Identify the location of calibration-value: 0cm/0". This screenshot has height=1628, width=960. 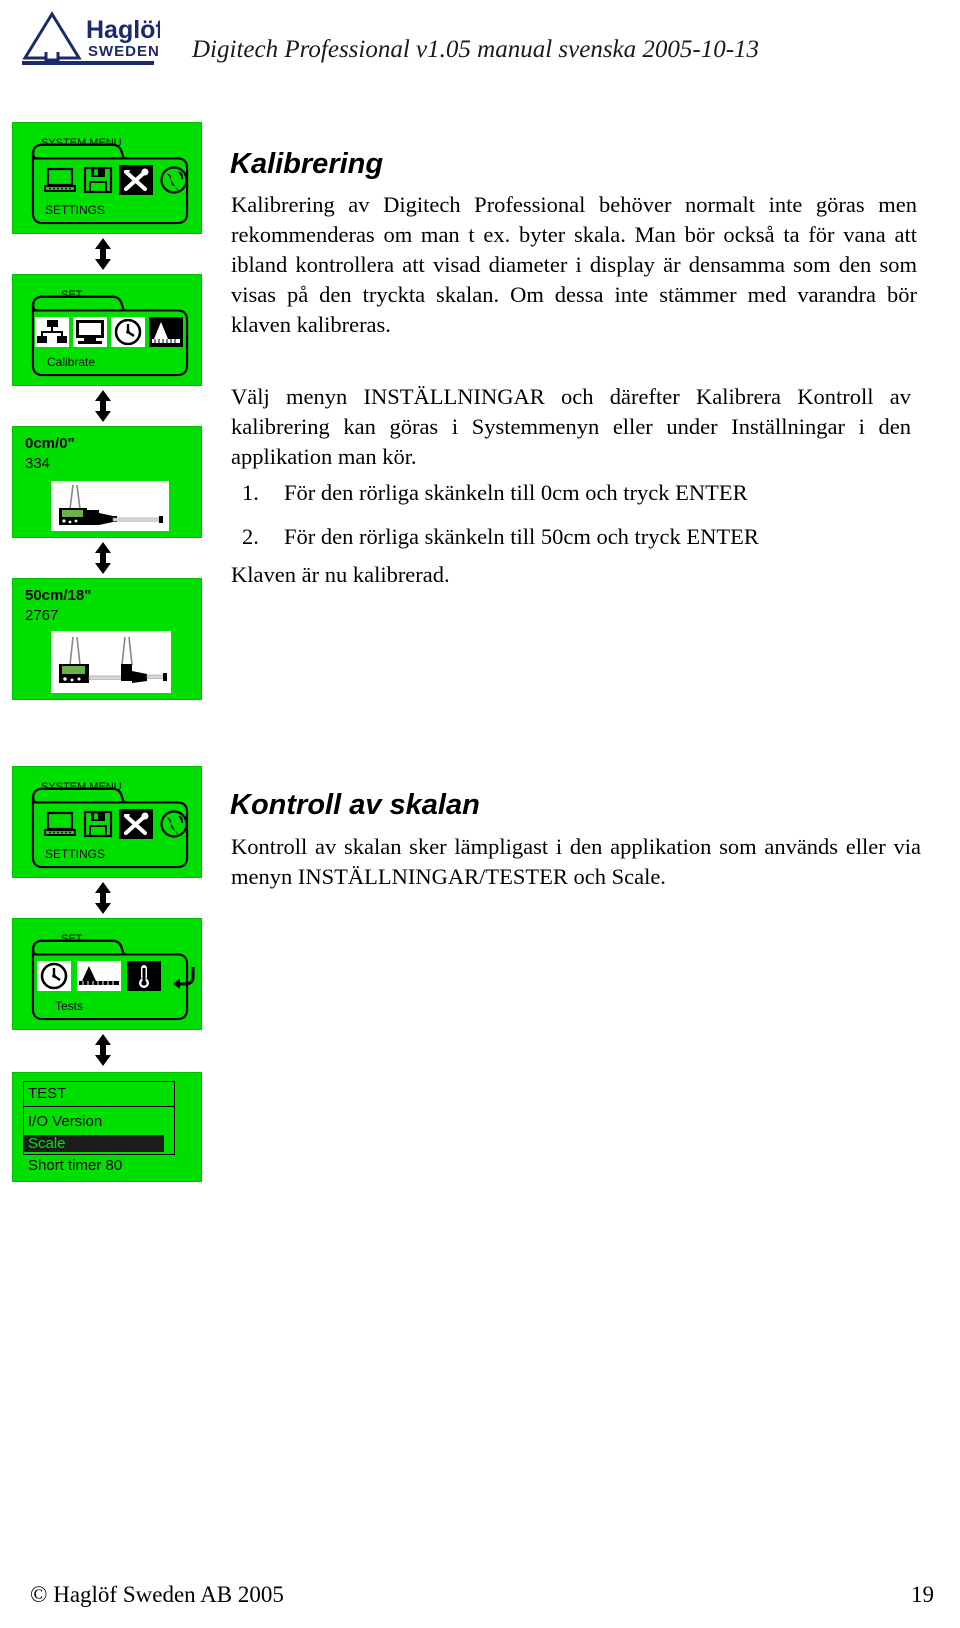
(50, 443).